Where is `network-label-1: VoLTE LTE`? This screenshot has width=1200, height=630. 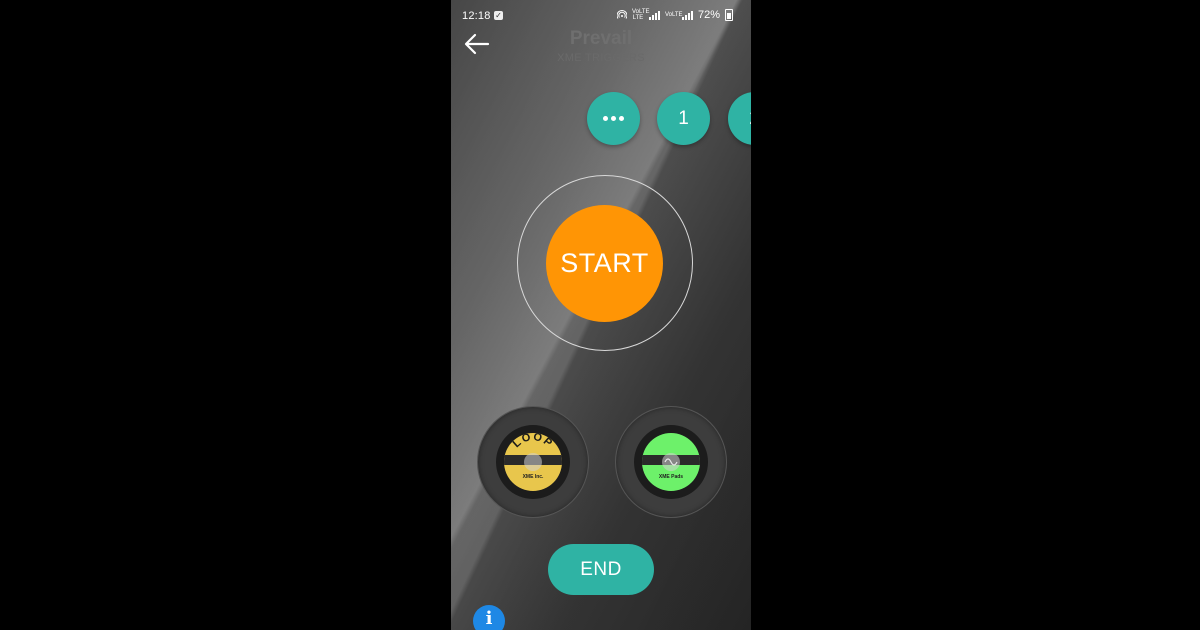 network-label-1: VoLTE LTE is located at coordinates (640, 15).